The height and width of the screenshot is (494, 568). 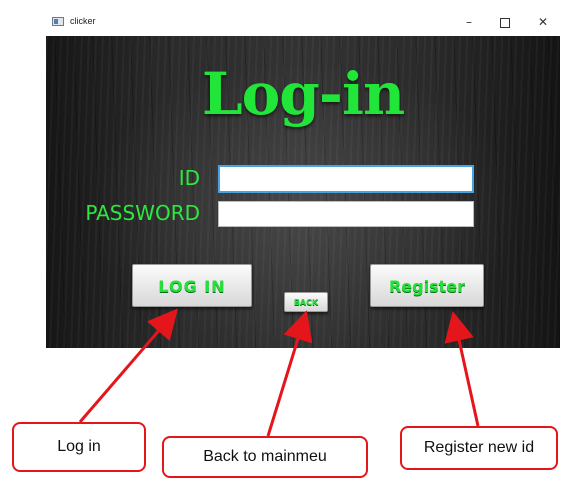 I want to click on register-callout: Register new id, so click(x=479, y=448).